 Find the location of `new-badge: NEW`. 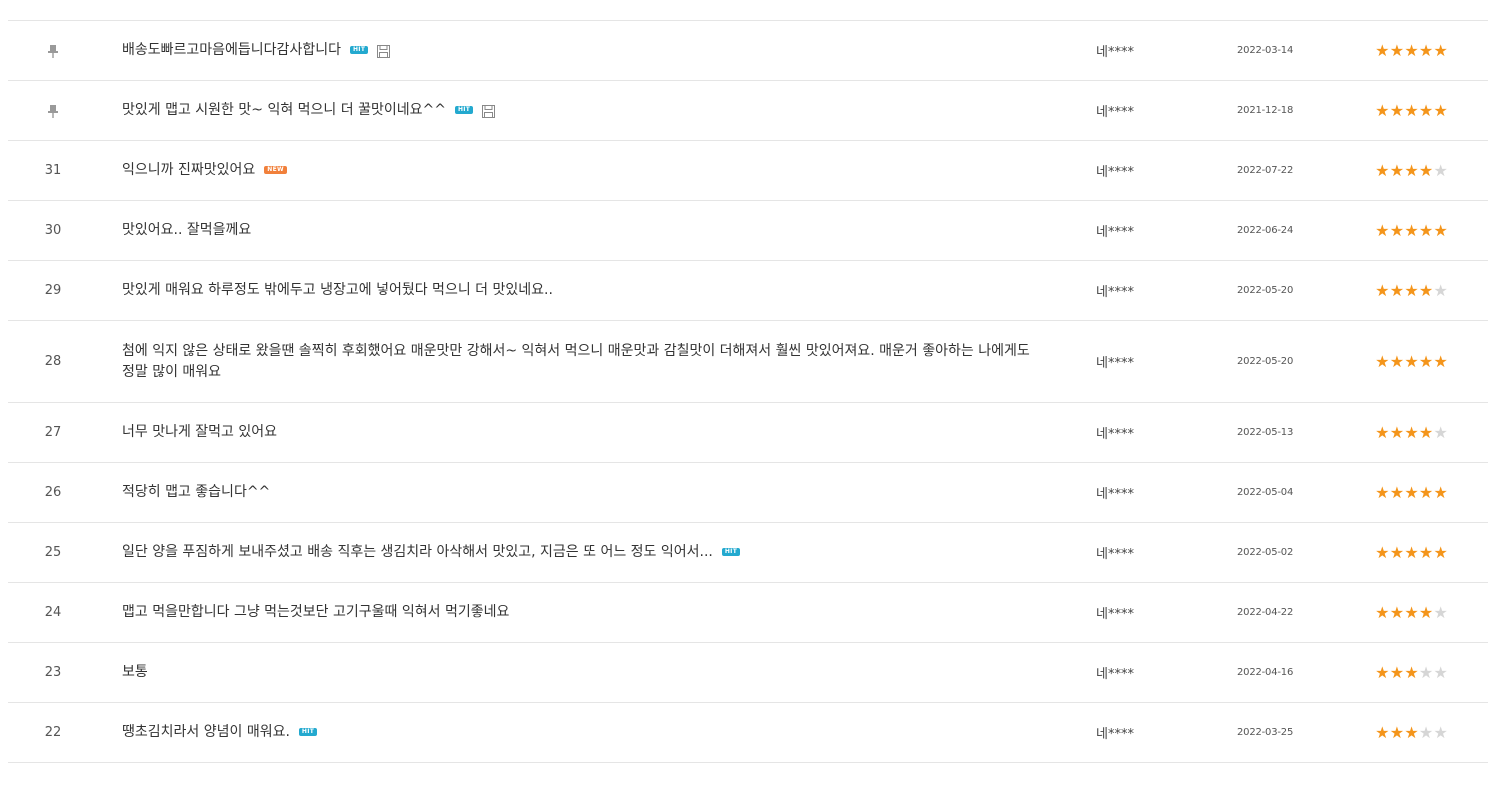

new-badge: NEW is located at coordinates (275, 170).